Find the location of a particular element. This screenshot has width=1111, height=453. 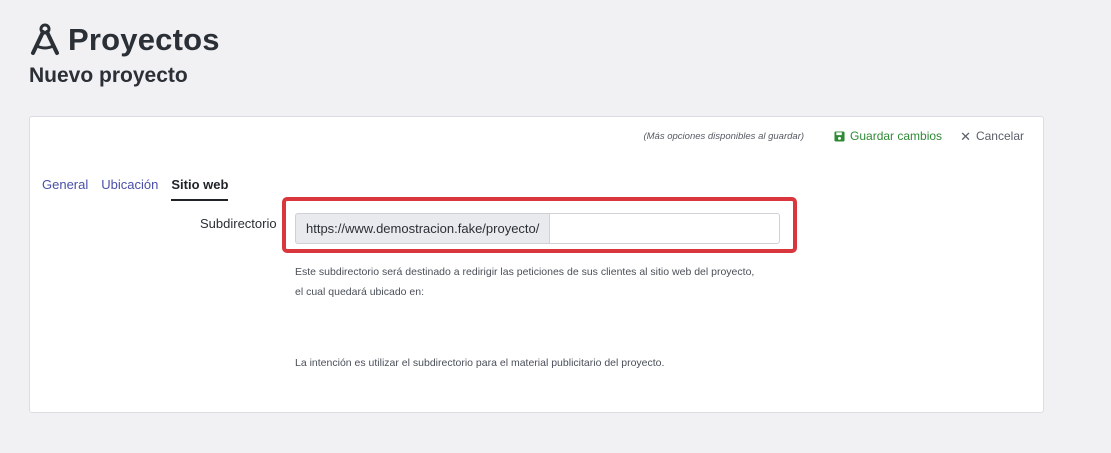

subdirectory-input is located at coordinates (664, 228).